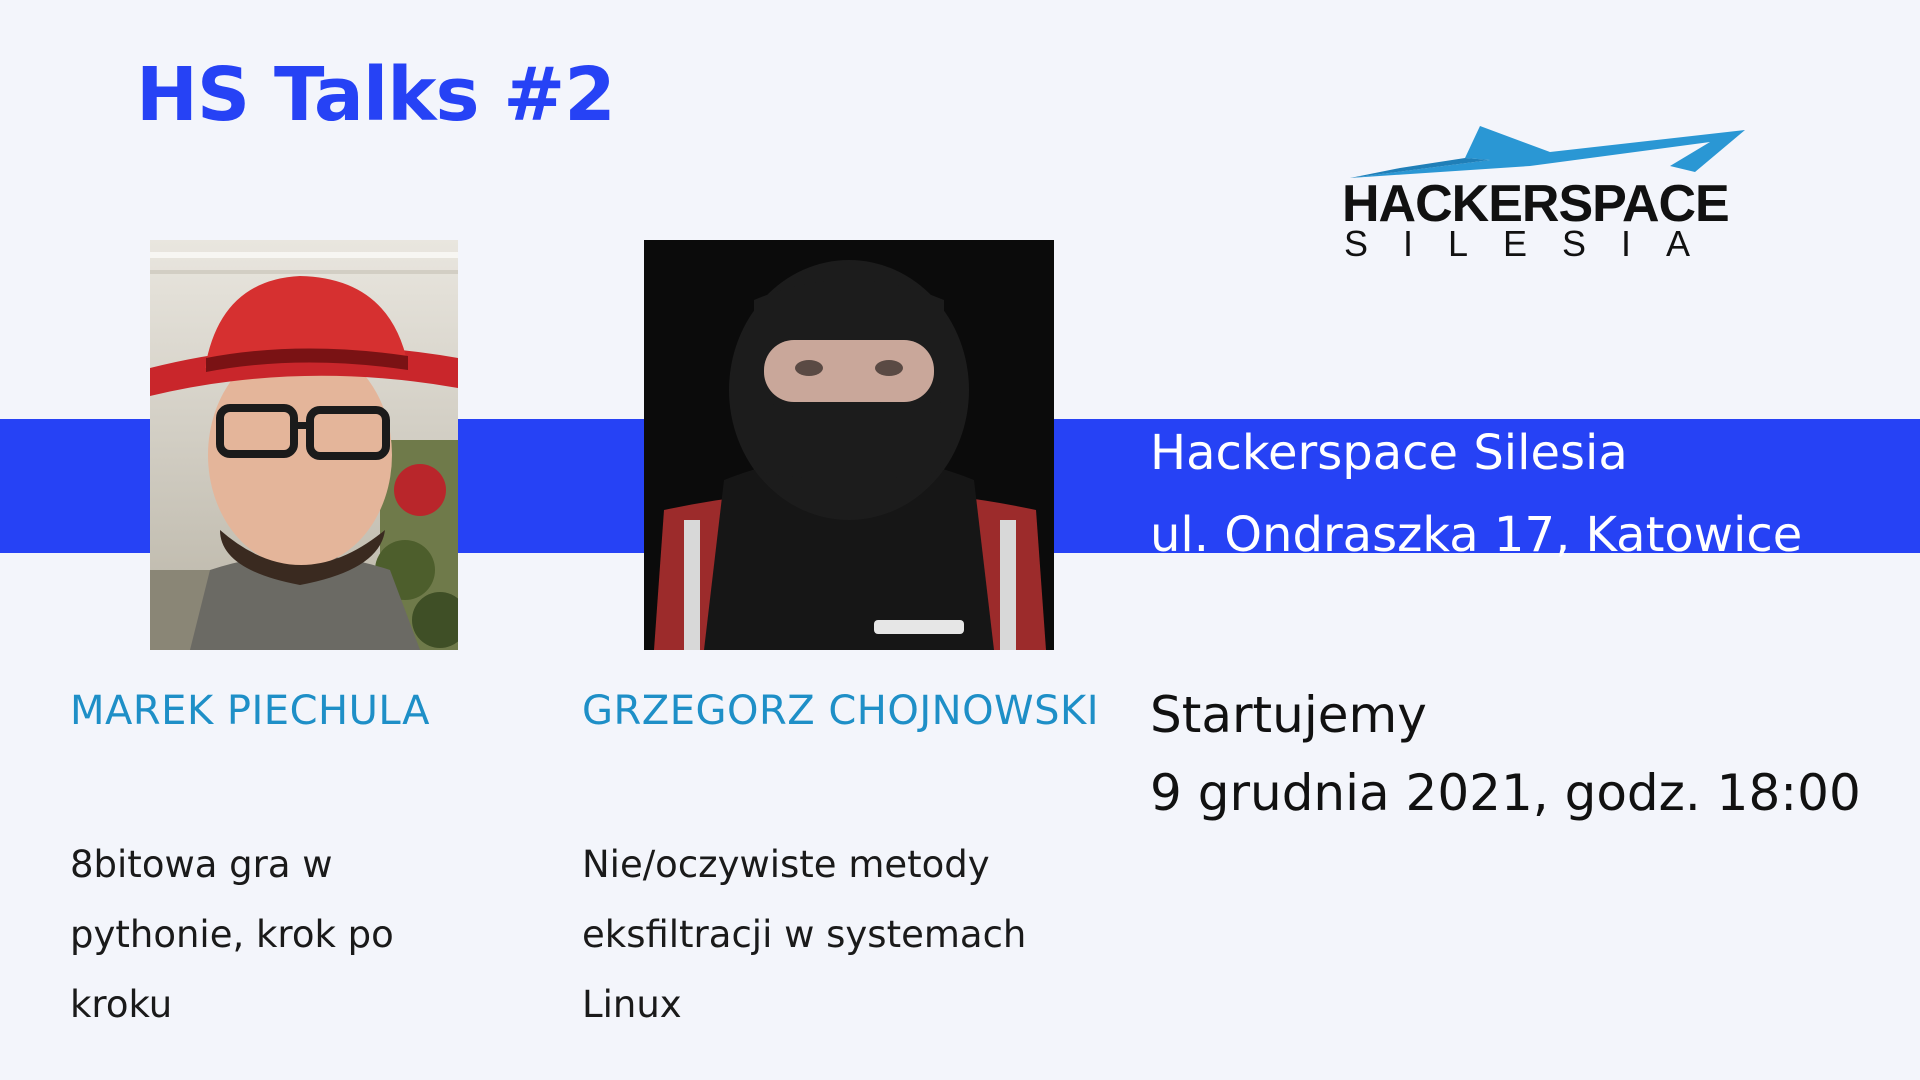 The height and width of the screenshot is (1080, 1920). I want to click on talk-title-1: 8bitowa gra w pythonie, krok po kroku, so click(280, 935).